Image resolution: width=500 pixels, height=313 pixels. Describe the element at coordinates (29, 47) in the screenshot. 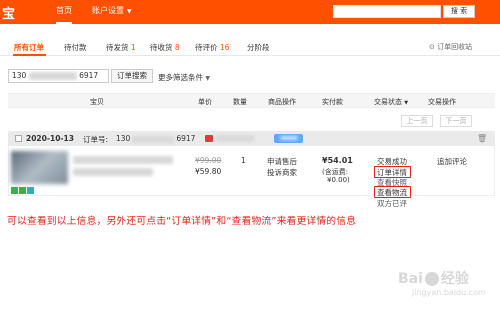

I see `tab-all-orders: 所有订单` at that location.